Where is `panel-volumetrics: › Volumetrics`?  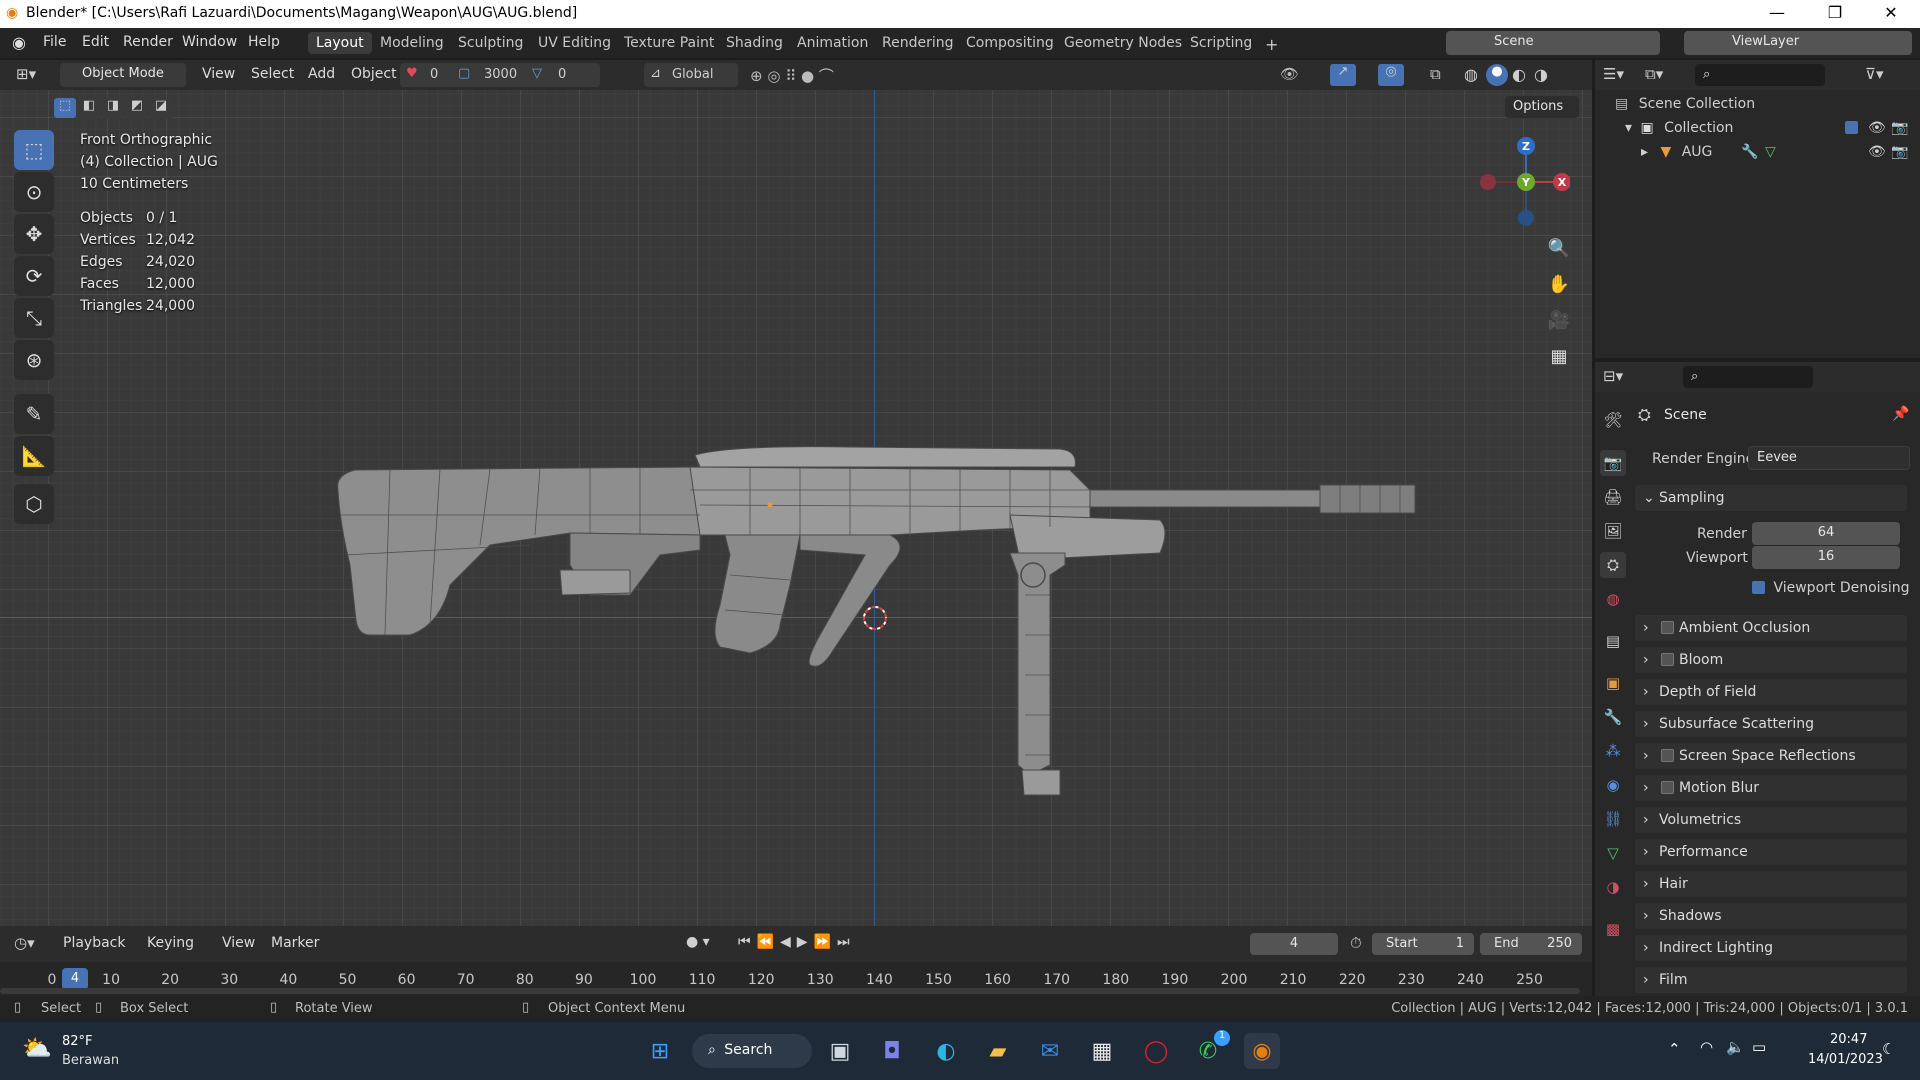
panel-volumetrics: › Volumetrics is located at coordinates (1771, 820).